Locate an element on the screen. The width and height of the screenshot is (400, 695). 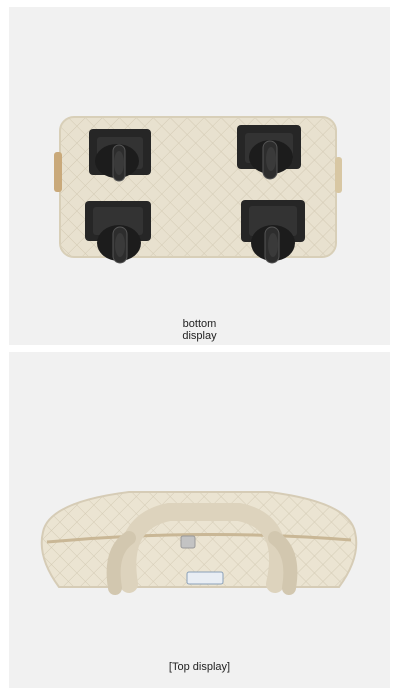
bottom-display-caption: bottom display is located at coordinates (199, 330).